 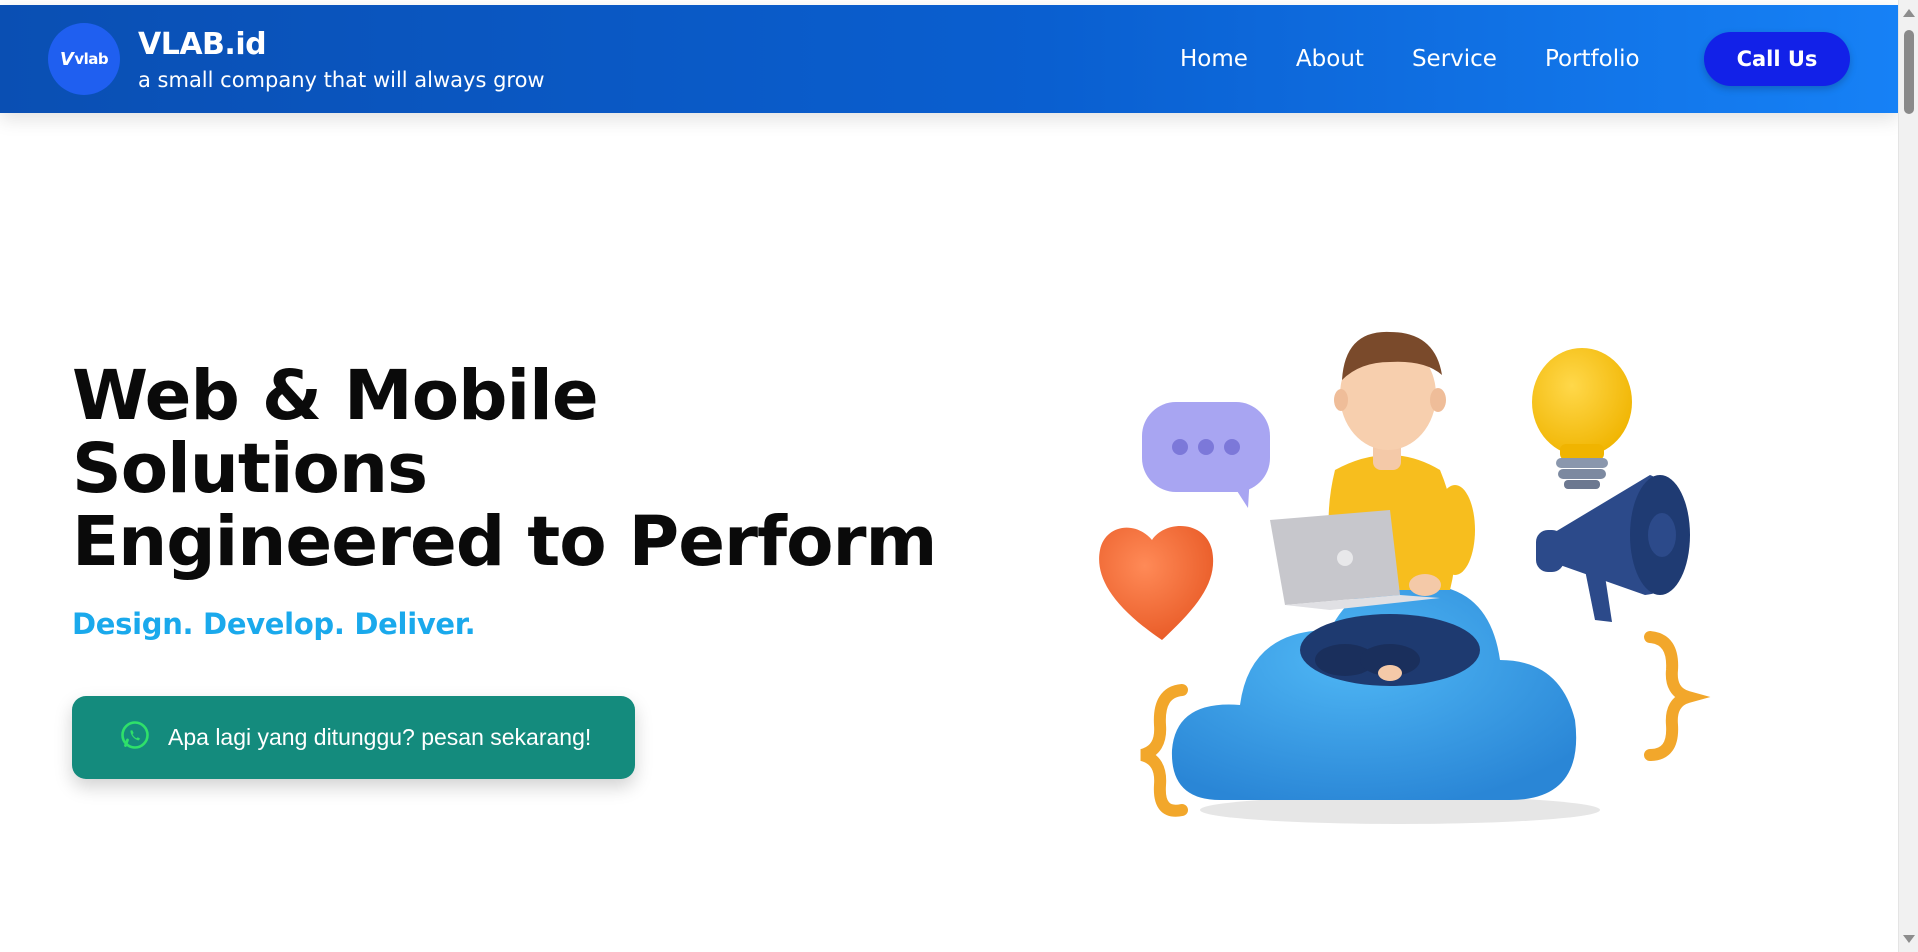 What do you see at coordinates (1908, 476) in the screenshot?
I see `page-scrollbar` at bounding box center [1908, 476].